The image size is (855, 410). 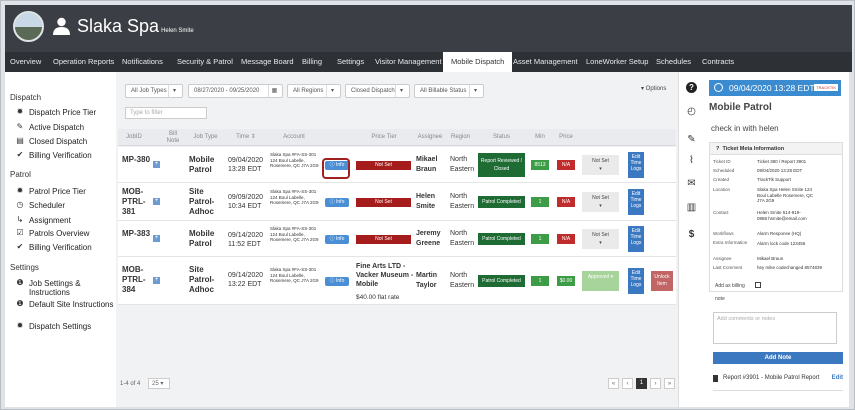 I want to click on nav-message-board: Message Board, so click(x=267, y=62).